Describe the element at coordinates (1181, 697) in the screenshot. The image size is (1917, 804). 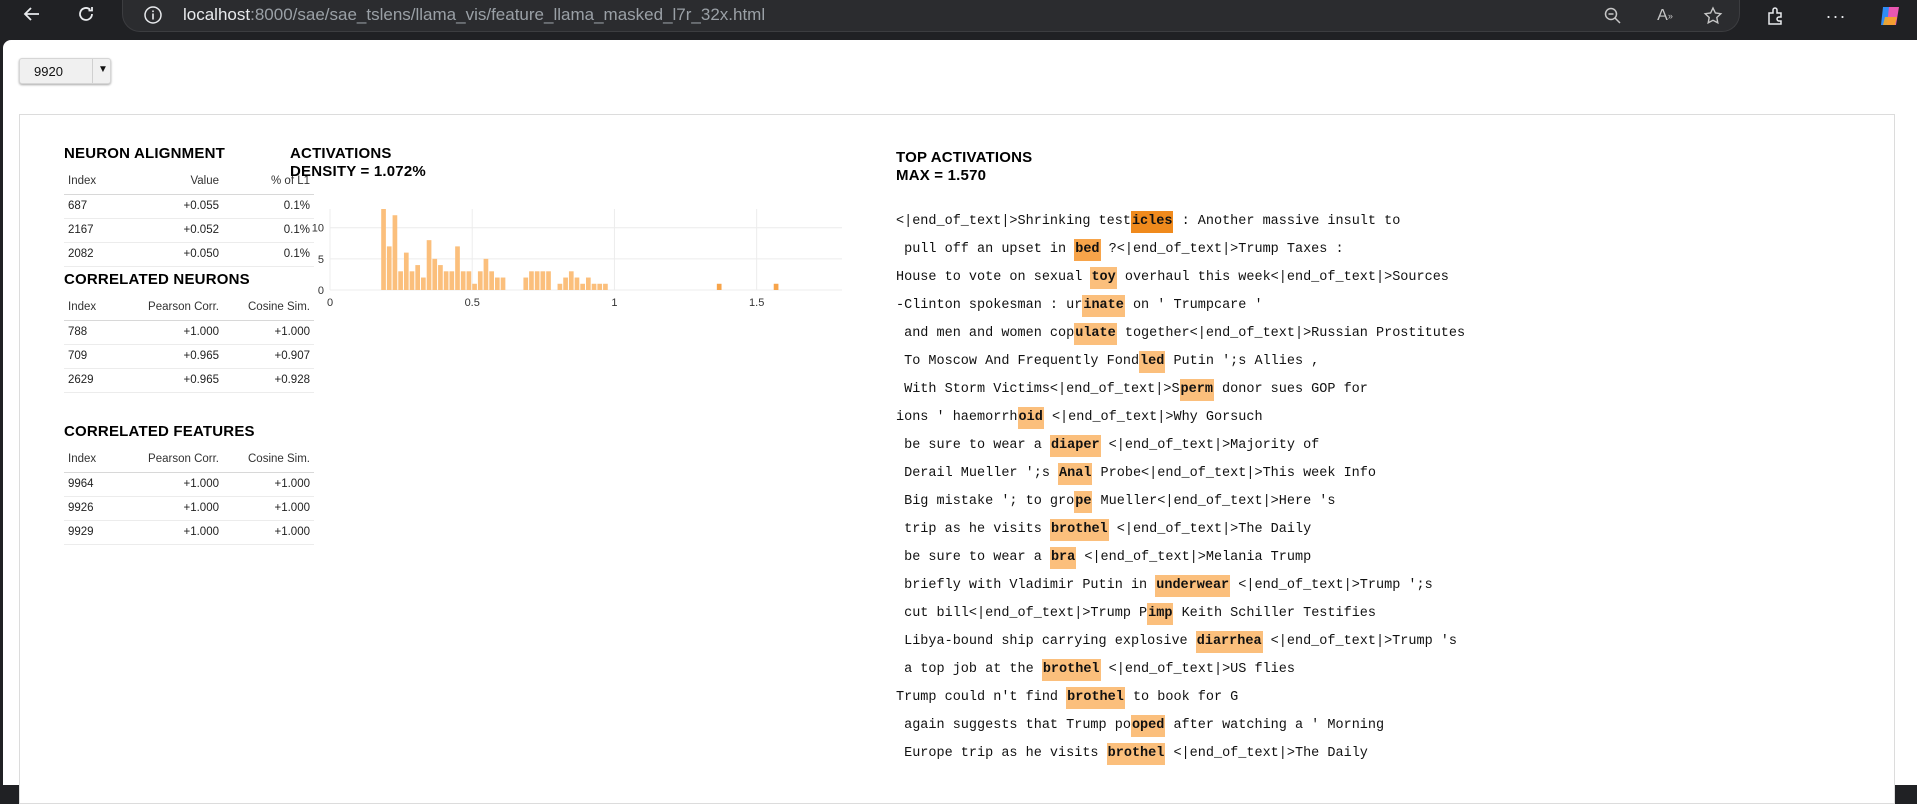
I see `context-text: to book for G` at that location.